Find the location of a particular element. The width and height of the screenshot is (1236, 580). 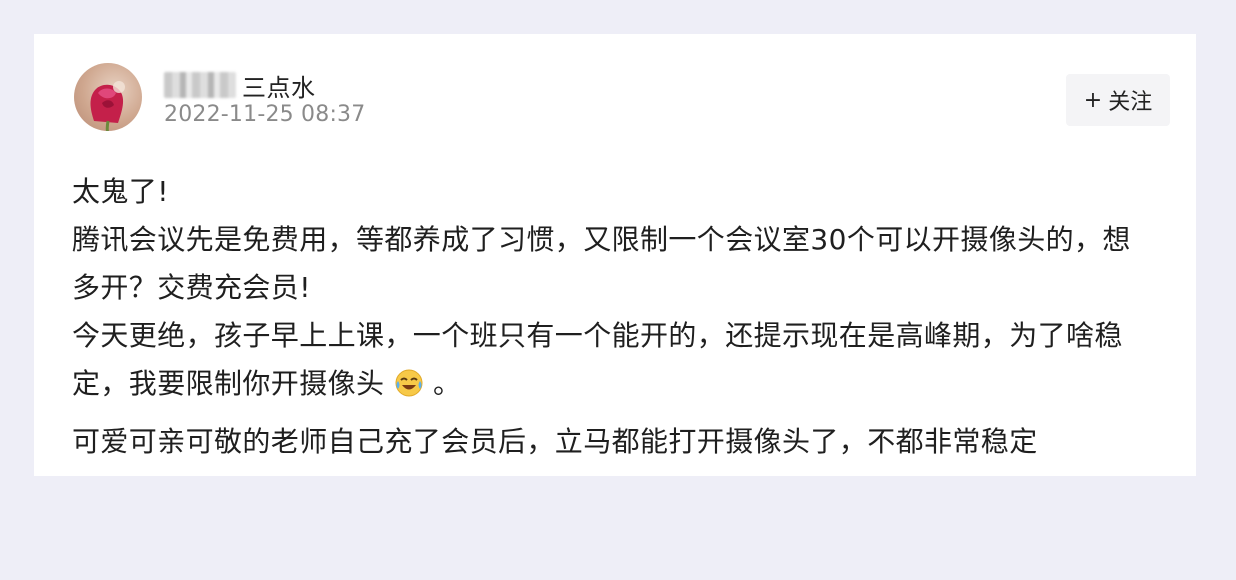

follow-button: + 关注 is located at coordinates (1118, 100).